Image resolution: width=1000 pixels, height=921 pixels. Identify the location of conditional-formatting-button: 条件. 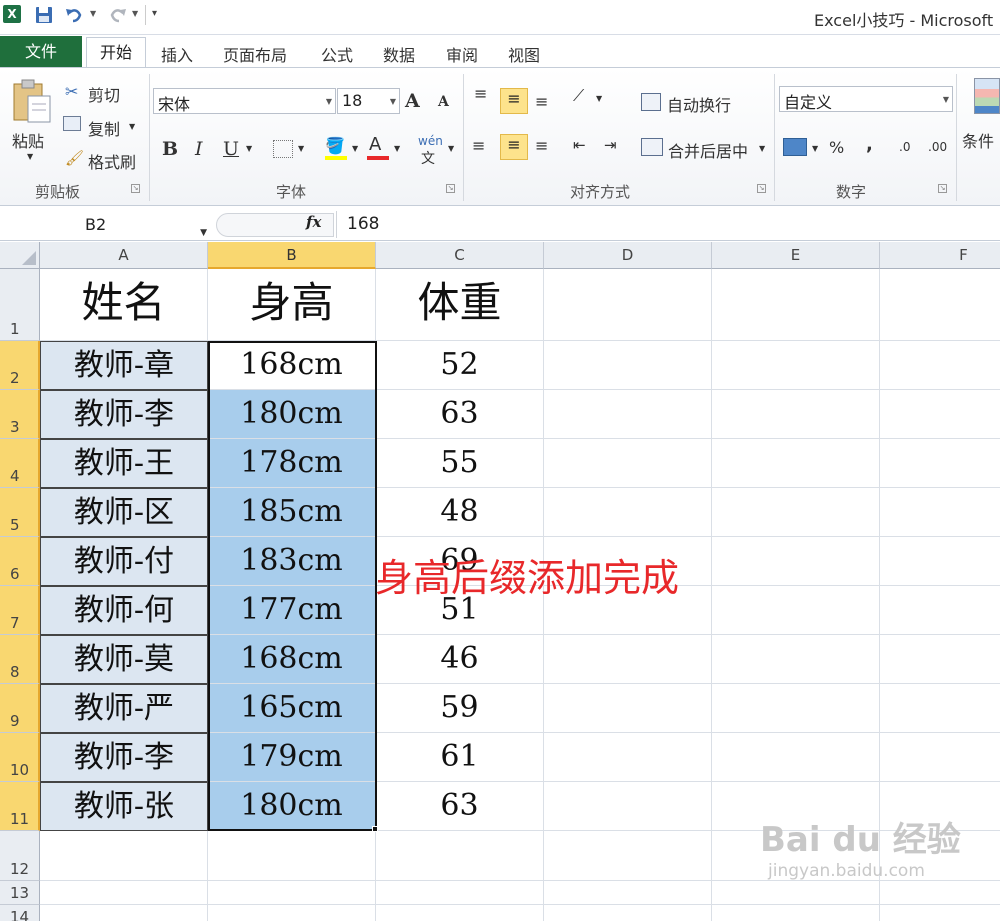
(978, 140).